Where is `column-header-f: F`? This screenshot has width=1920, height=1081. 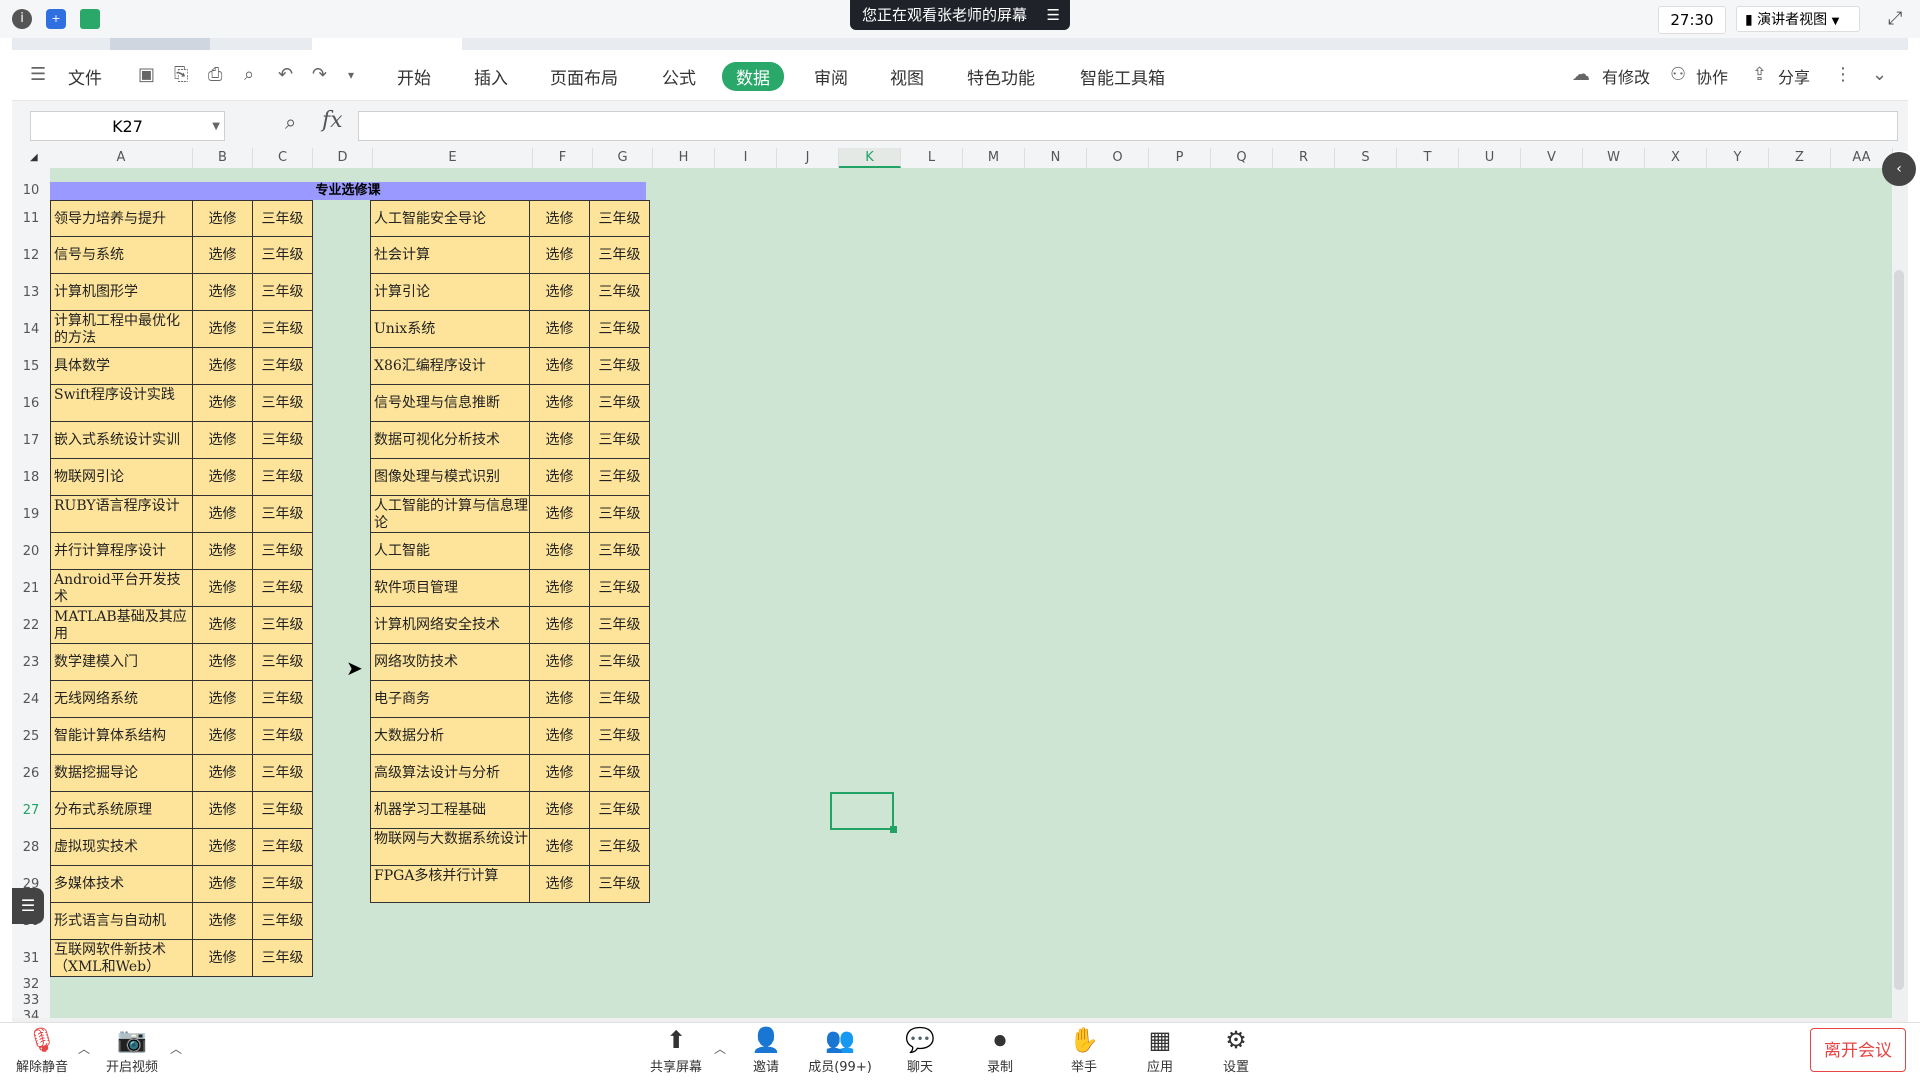
column-header-f: F is located at coordinates (563, 158).